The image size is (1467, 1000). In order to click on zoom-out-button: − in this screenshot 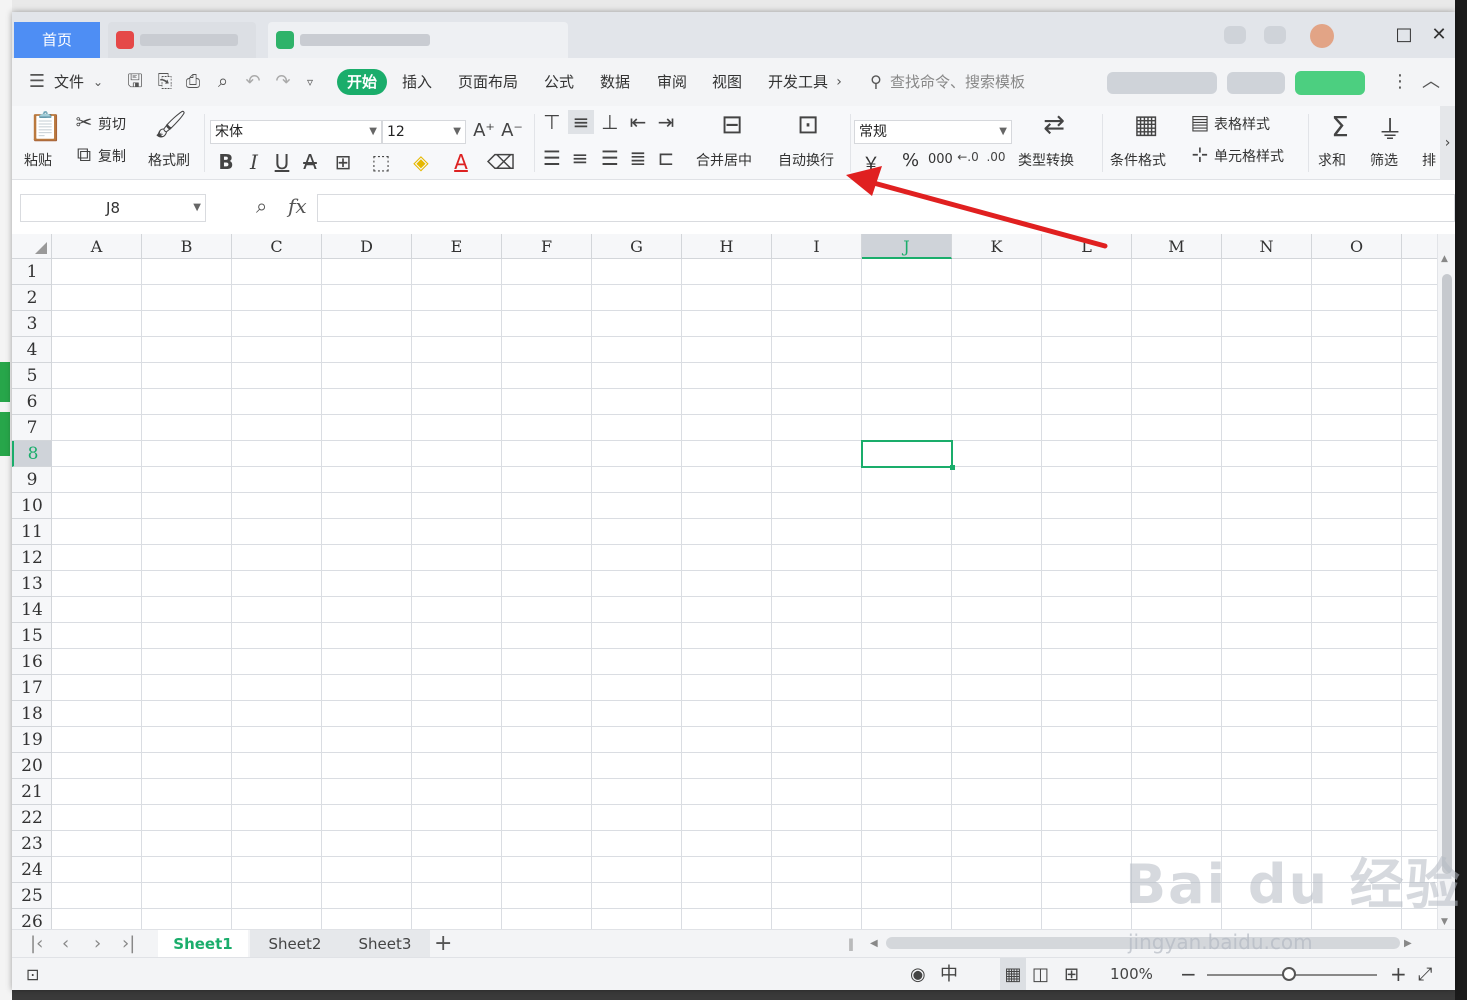, I will do `click(1188, 974)`.